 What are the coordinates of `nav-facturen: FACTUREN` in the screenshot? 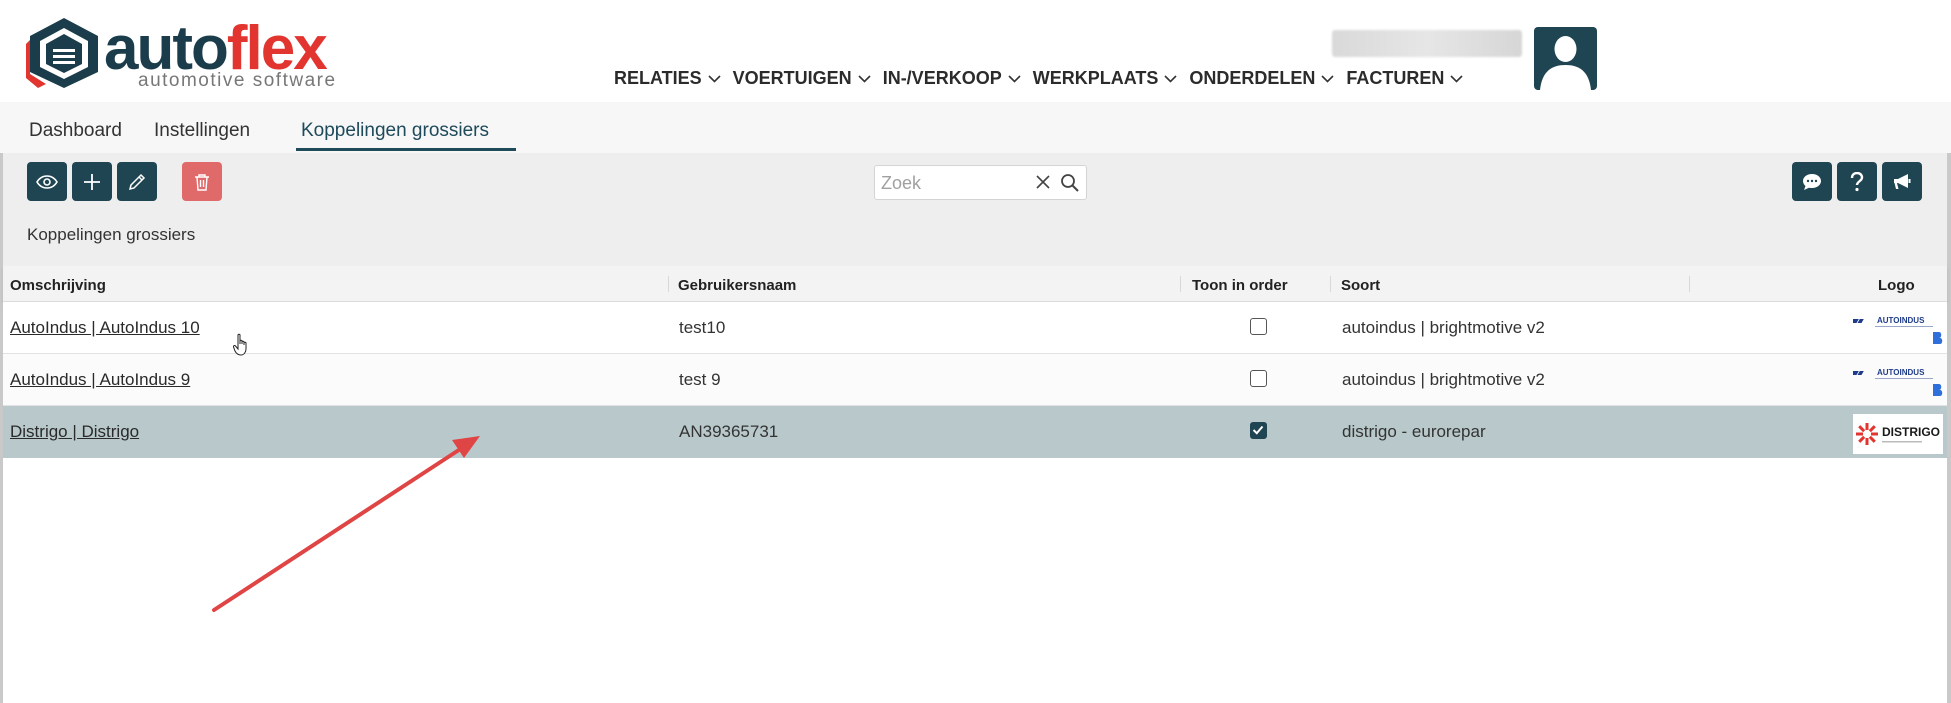 It's located at (1404, 78).